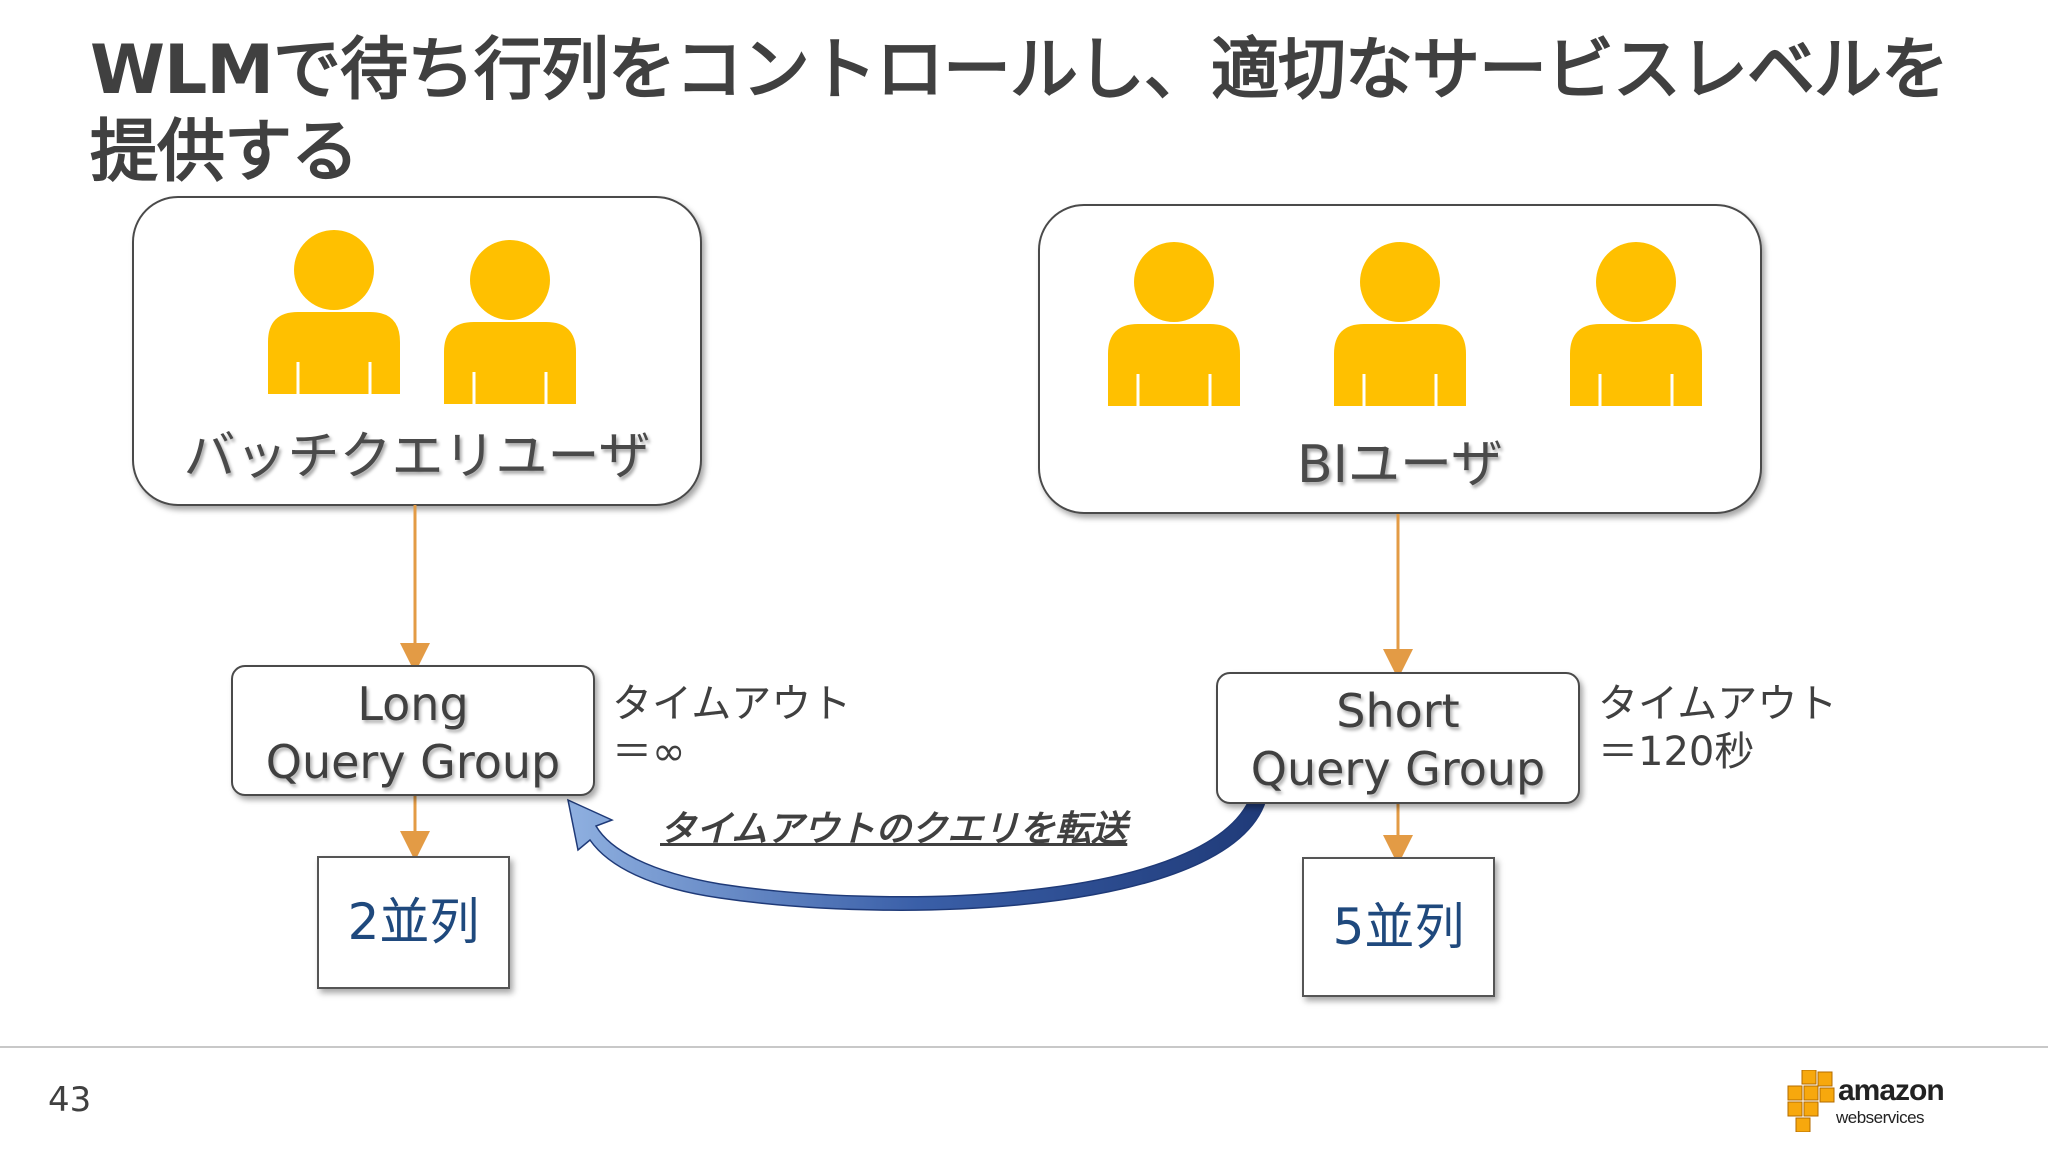 Image resolution: width=2048 pixels, height=1152 pixels. Describe the element at coordinates (731, 728) in the screenshot. I see `long-timeout: タイムアウト ＝∞` at that location.